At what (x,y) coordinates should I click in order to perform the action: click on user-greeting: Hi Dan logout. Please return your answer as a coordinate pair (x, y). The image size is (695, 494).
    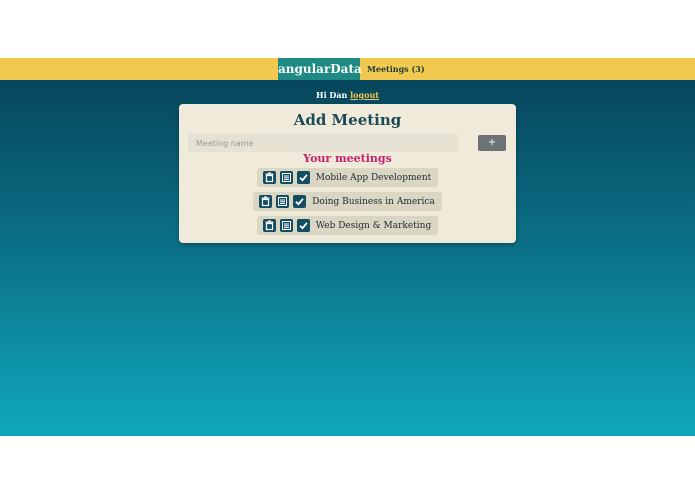
    Looking at the image, I should click on (347, 95).